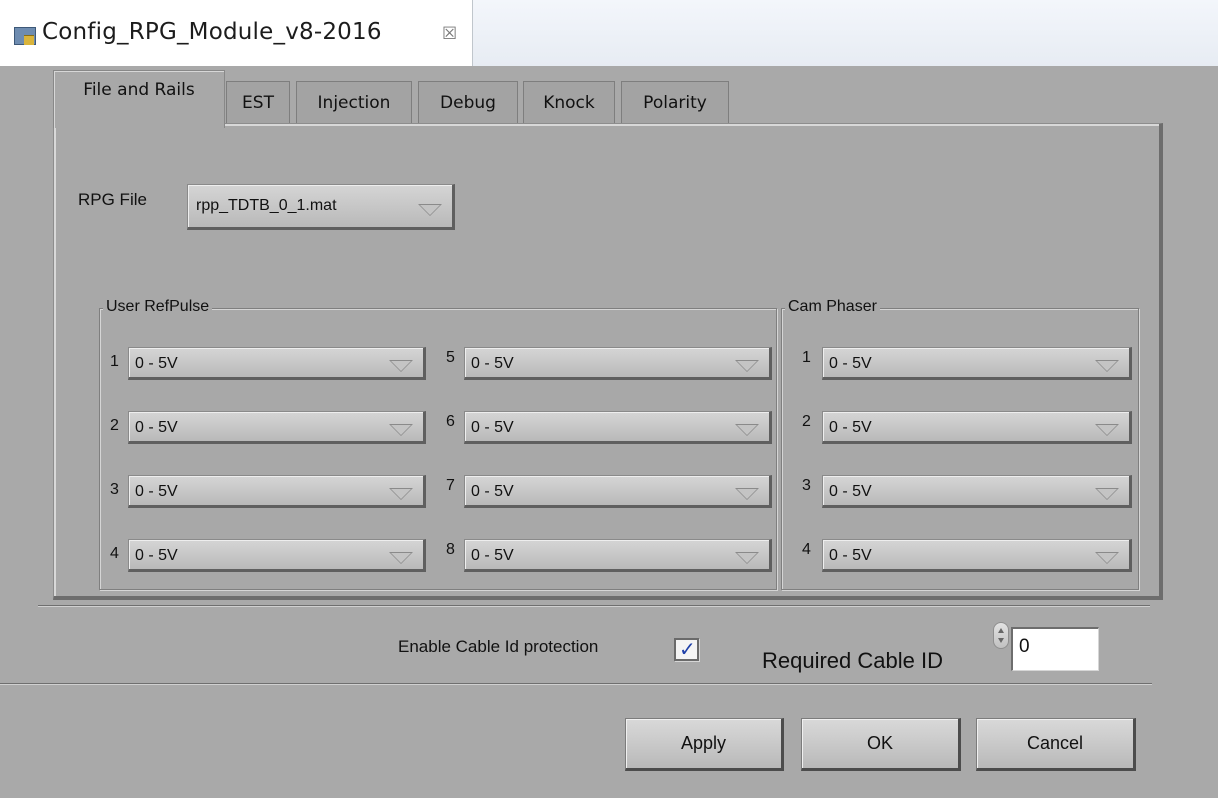 This screenshot has height=798, width=1218. What do you see at coordinates (25, 36) in the screenshot?
I see `module-icon` at bounding box center [25, 36].